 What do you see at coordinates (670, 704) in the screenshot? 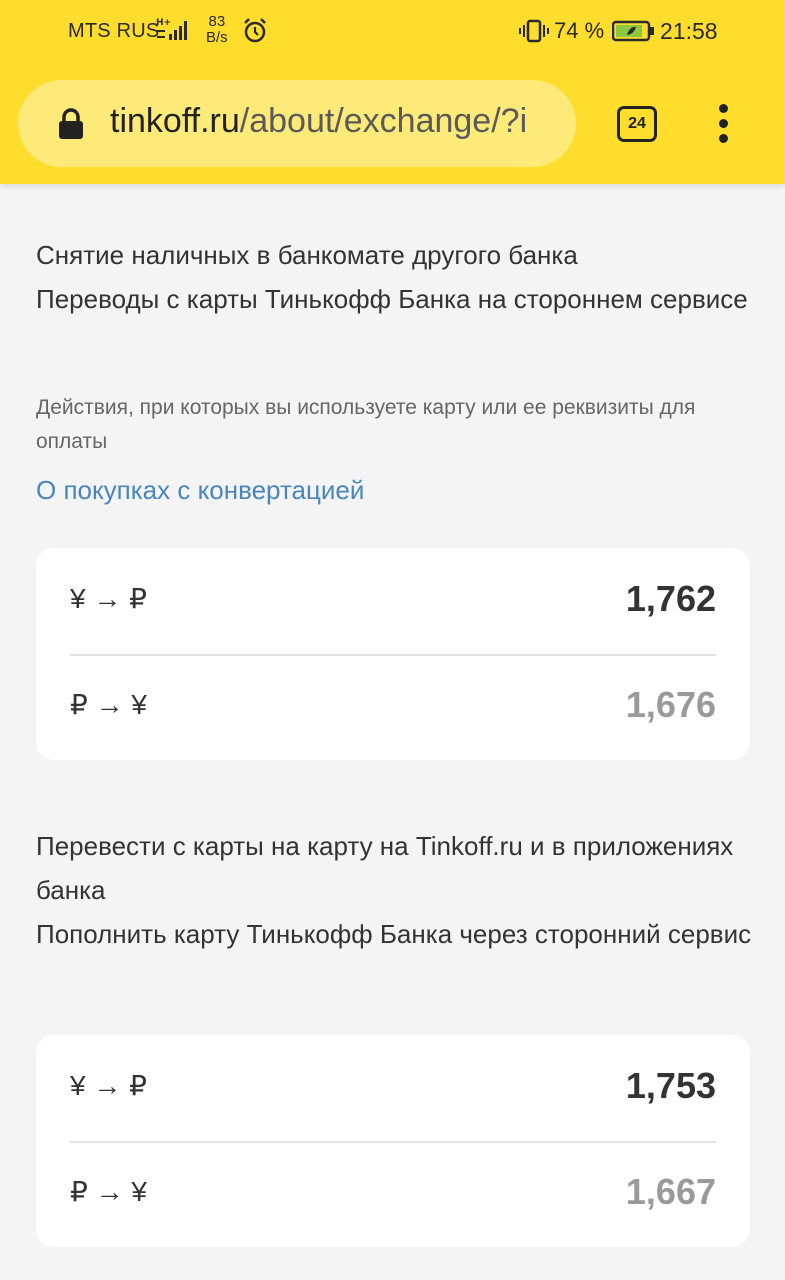
I see `rate-value: 1,676` at bounding box center [670, 704].